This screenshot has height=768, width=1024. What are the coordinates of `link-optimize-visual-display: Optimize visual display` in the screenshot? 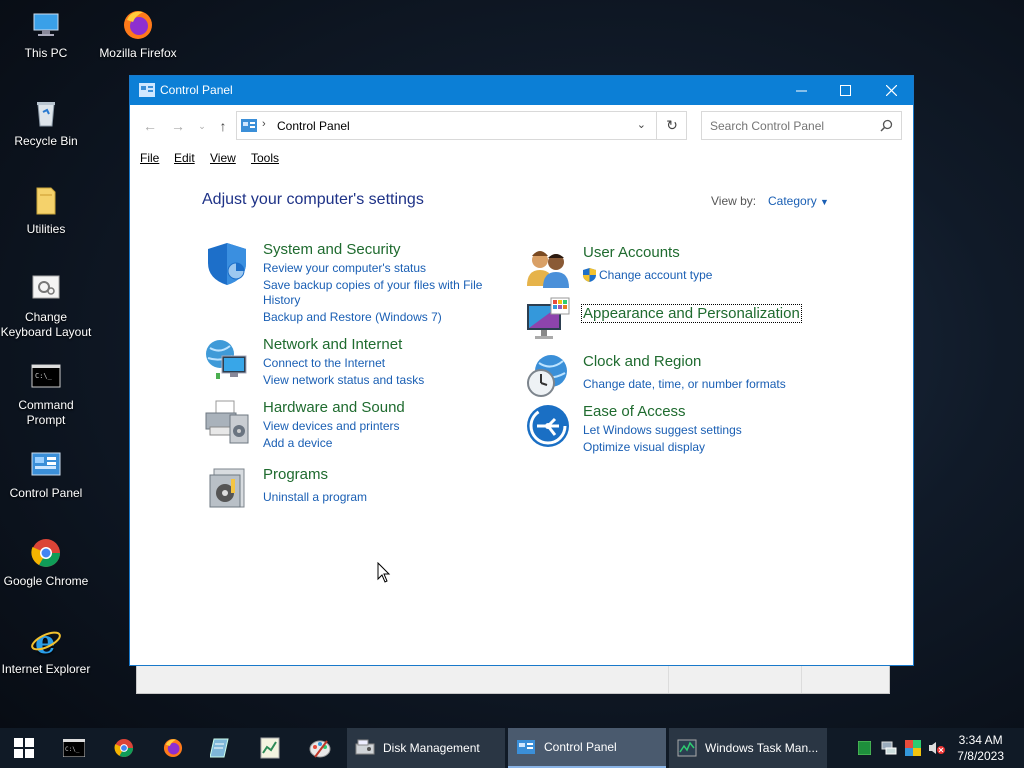 It's located at (644, 447).